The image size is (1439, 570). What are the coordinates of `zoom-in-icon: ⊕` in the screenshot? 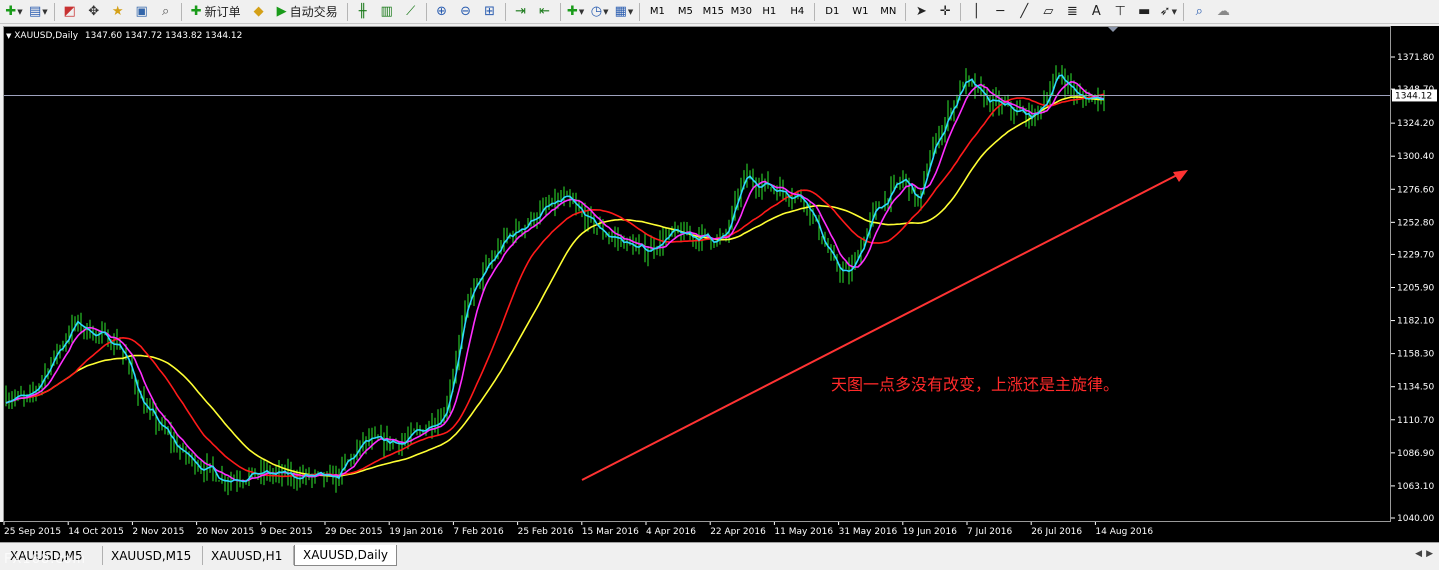 It's located at (442, 11).